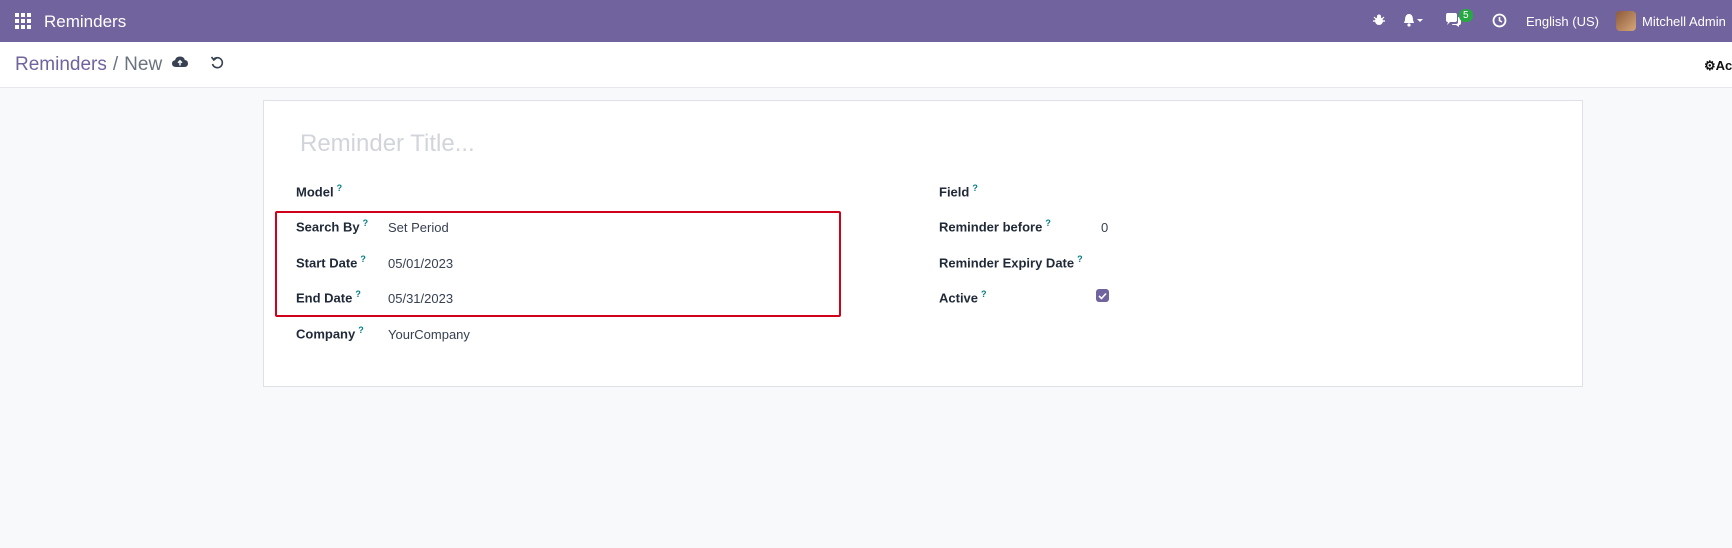 The width and height of the screenshot is (1732, 548). I want to click on reminder-expiry-date-field, so click(1300, 261).